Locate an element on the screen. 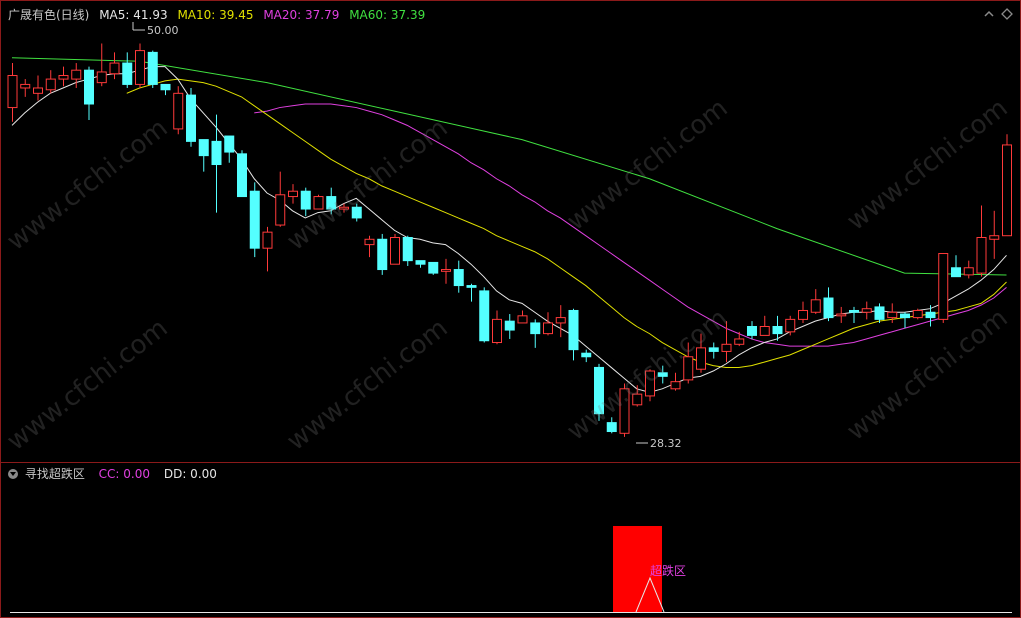 The height and width of the screenshot is (618, 1021). indicator-name: 寻找超跌区 is located at coordinates (55, 474).